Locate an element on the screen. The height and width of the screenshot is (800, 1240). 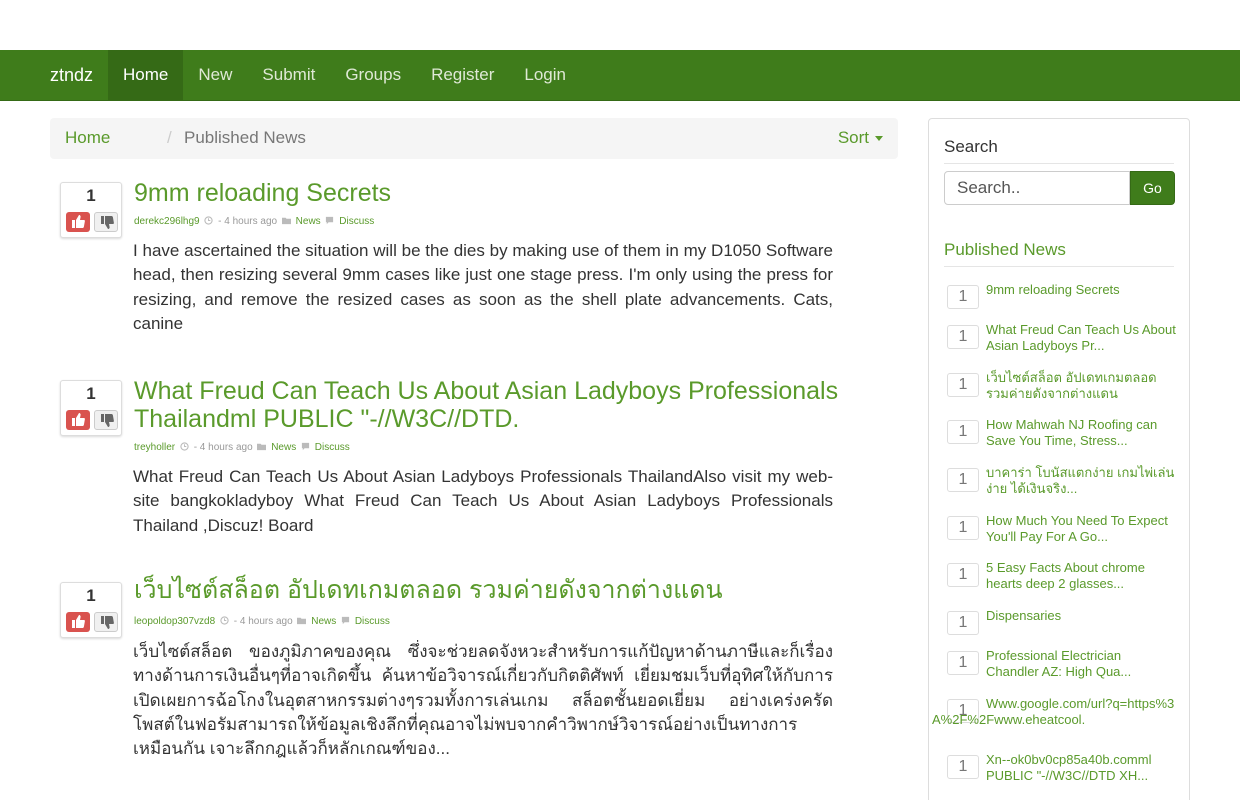
sort-label: Sort is located at coordinates (853, 137).